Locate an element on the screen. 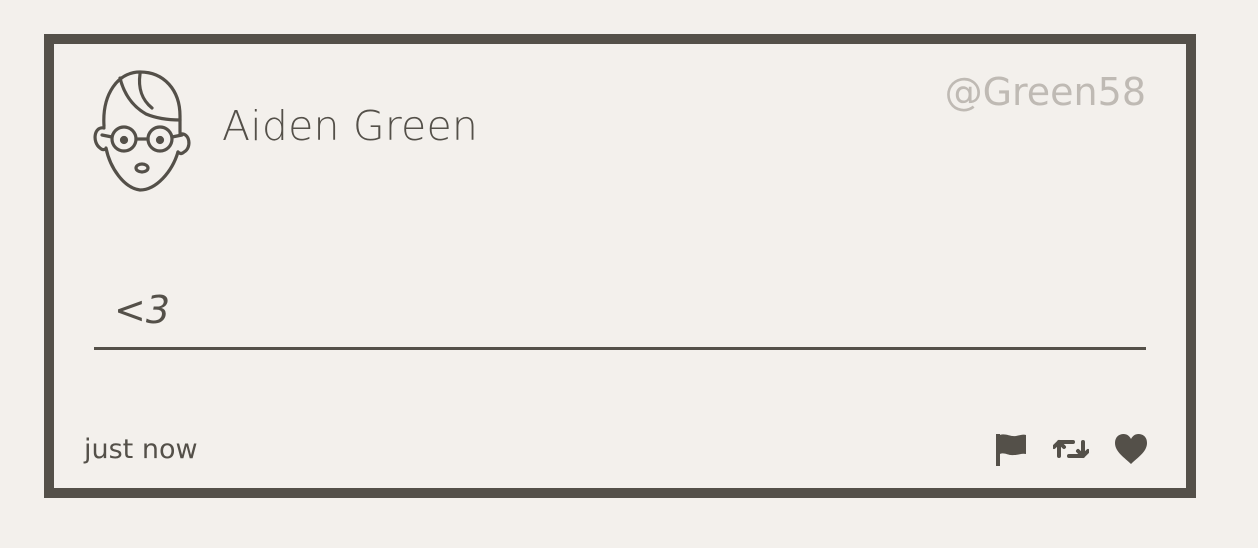 The width and height of the screenshot is (1258, 548). like-button is located at coordinates (1131, 449).